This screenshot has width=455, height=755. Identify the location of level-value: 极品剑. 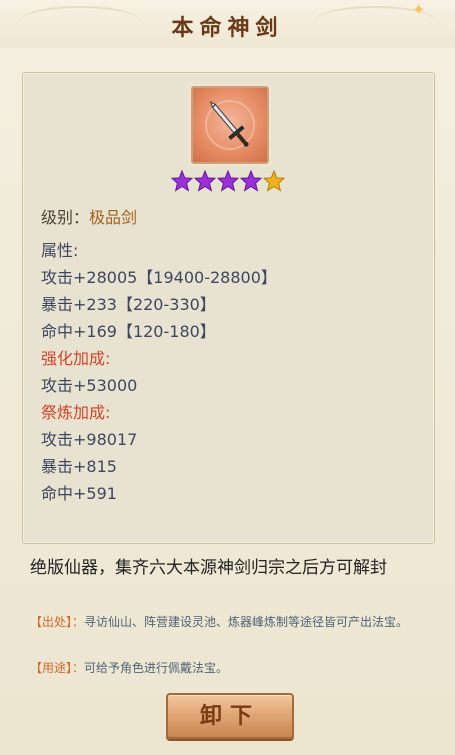
(113, 217).